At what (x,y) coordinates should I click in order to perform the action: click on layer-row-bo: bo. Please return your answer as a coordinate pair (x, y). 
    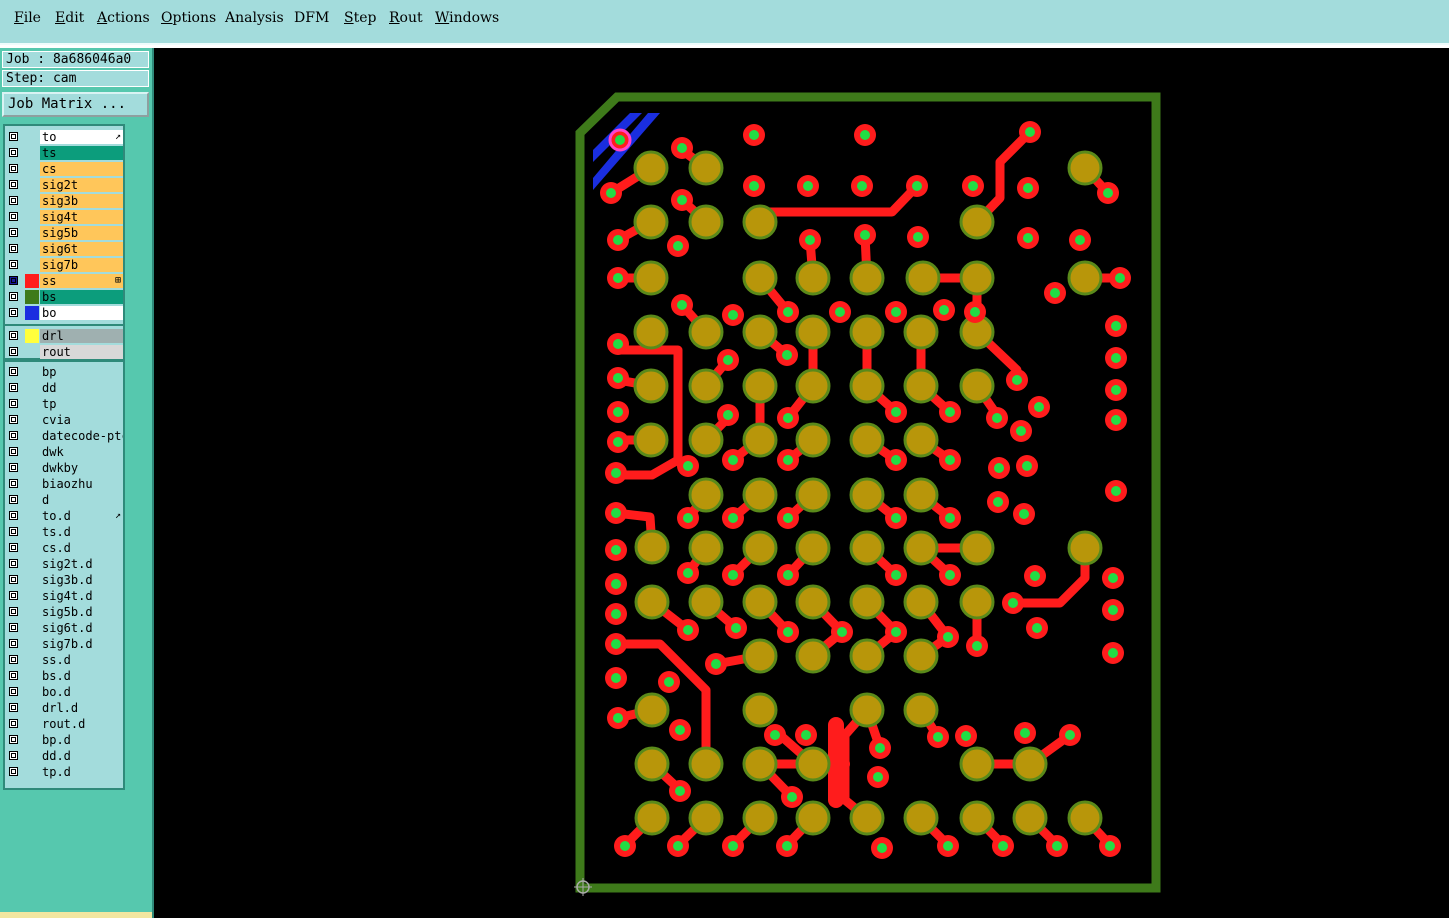
    Looking at the image, I should click on (64, 313).